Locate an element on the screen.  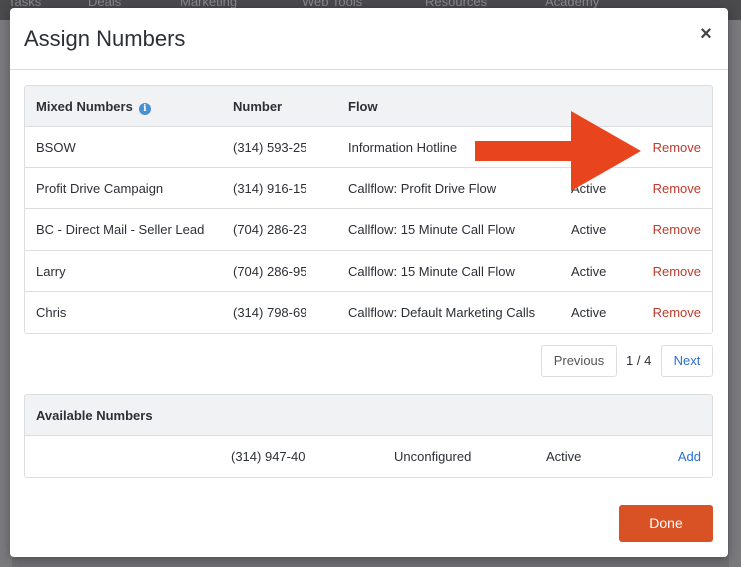
row-number: (704) 286-95 is located at coordinates (269, 271).